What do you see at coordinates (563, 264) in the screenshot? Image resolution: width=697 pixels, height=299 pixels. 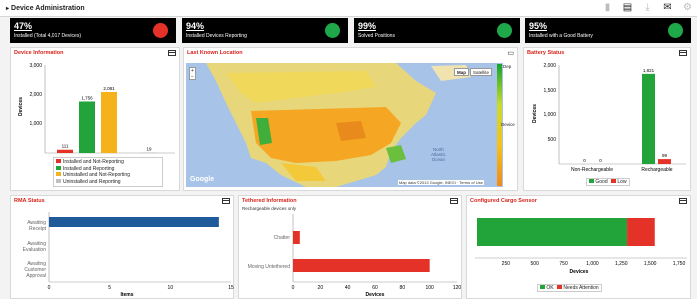 I see `x-tick-label: 750` at bounding box center [563, 264].